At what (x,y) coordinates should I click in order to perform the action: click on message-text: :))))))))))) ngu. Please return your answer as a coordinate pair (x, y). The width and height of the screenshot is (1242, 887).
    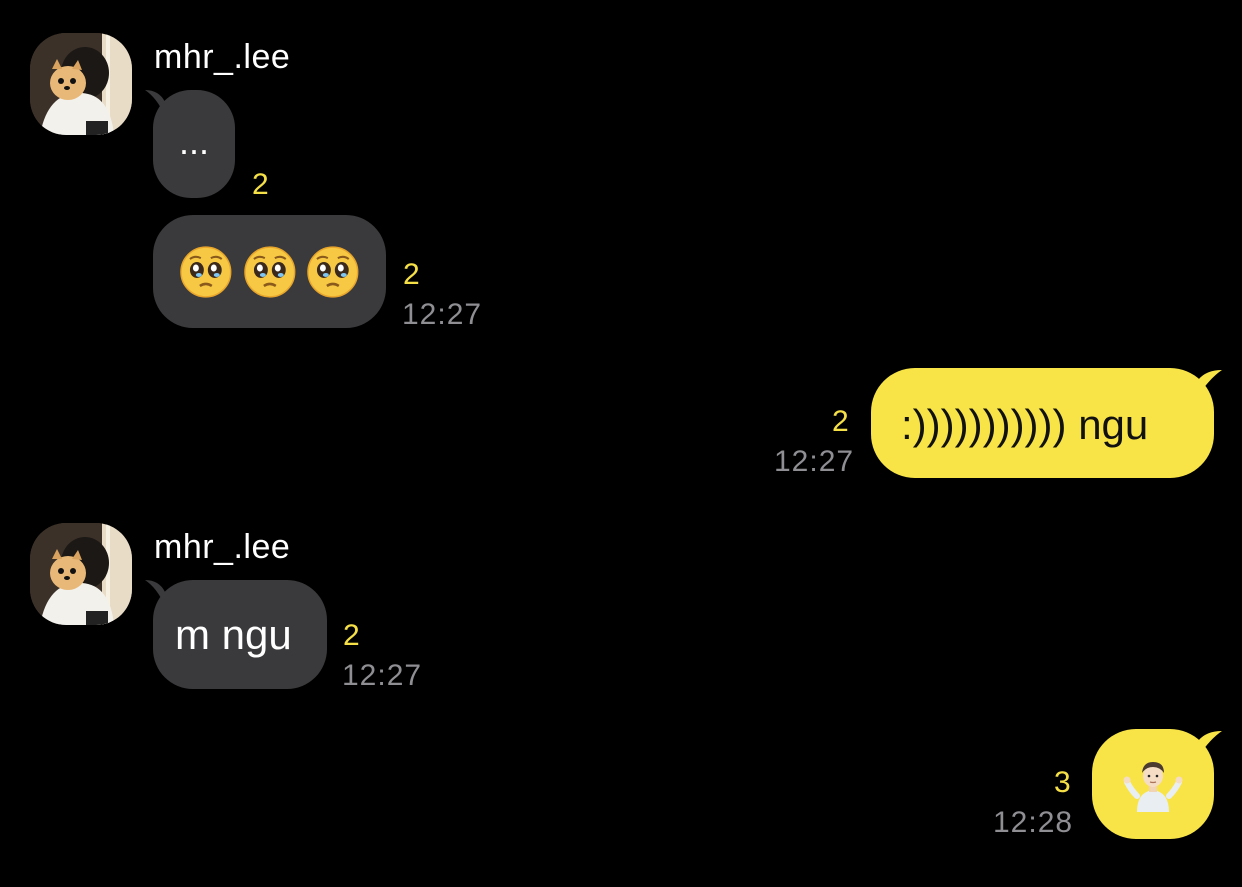
    Looking at the image, I should click on (1025, 424).